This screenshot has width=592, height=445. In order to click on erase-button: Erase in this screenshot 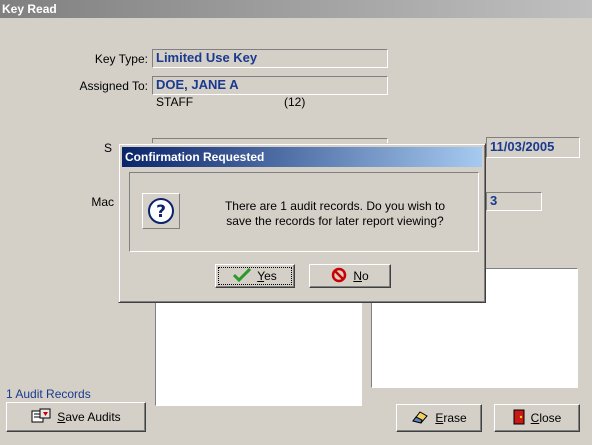, I will do `click(439, 418)`.